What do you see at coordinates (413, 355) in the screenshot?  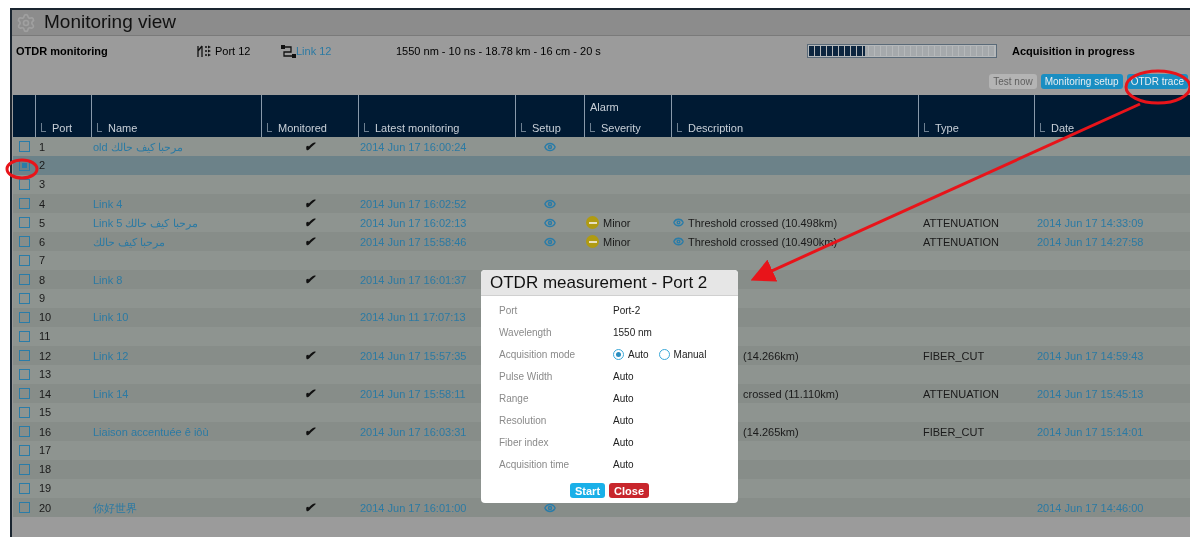 I see `latest-monitoring-date: 2014 Jun 17 15:57:35` at bounding box center [413, 355].